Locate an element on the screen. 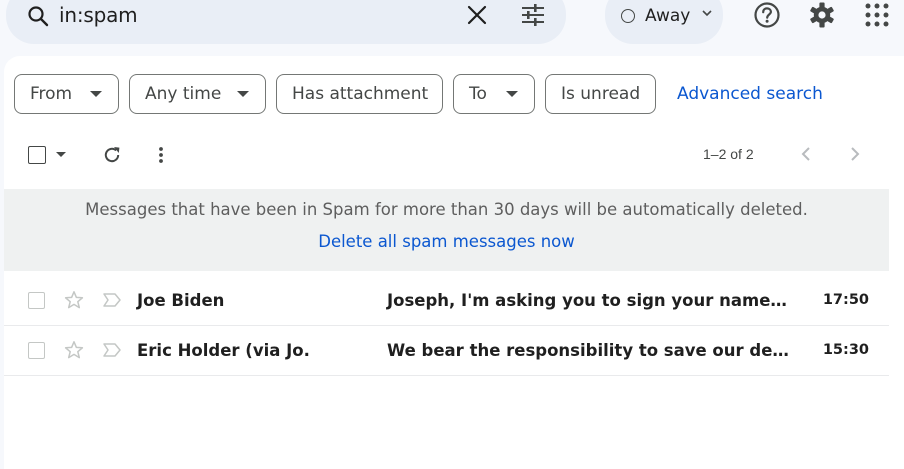 Image resolution: width=904 pixels, height=469 pixels. filter-is-unread-label: Is unread is located at coordinates (601, 94).